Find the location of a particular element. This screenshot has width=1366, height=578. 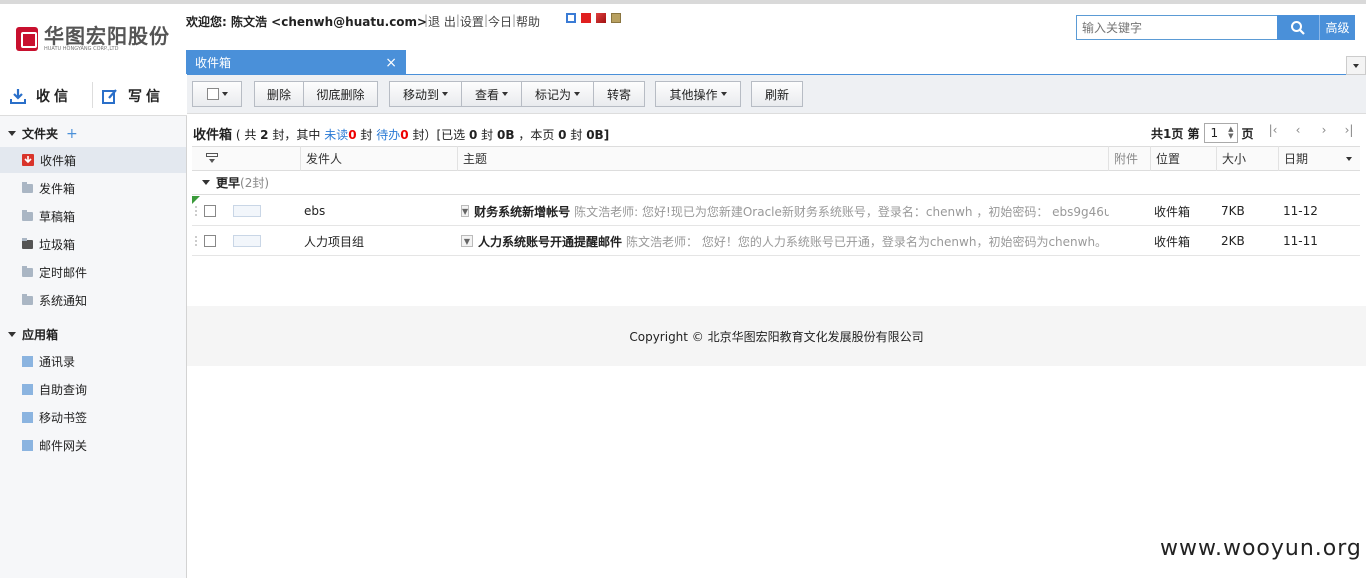

receive-button: 收信 is located at coordinates (41, 96).